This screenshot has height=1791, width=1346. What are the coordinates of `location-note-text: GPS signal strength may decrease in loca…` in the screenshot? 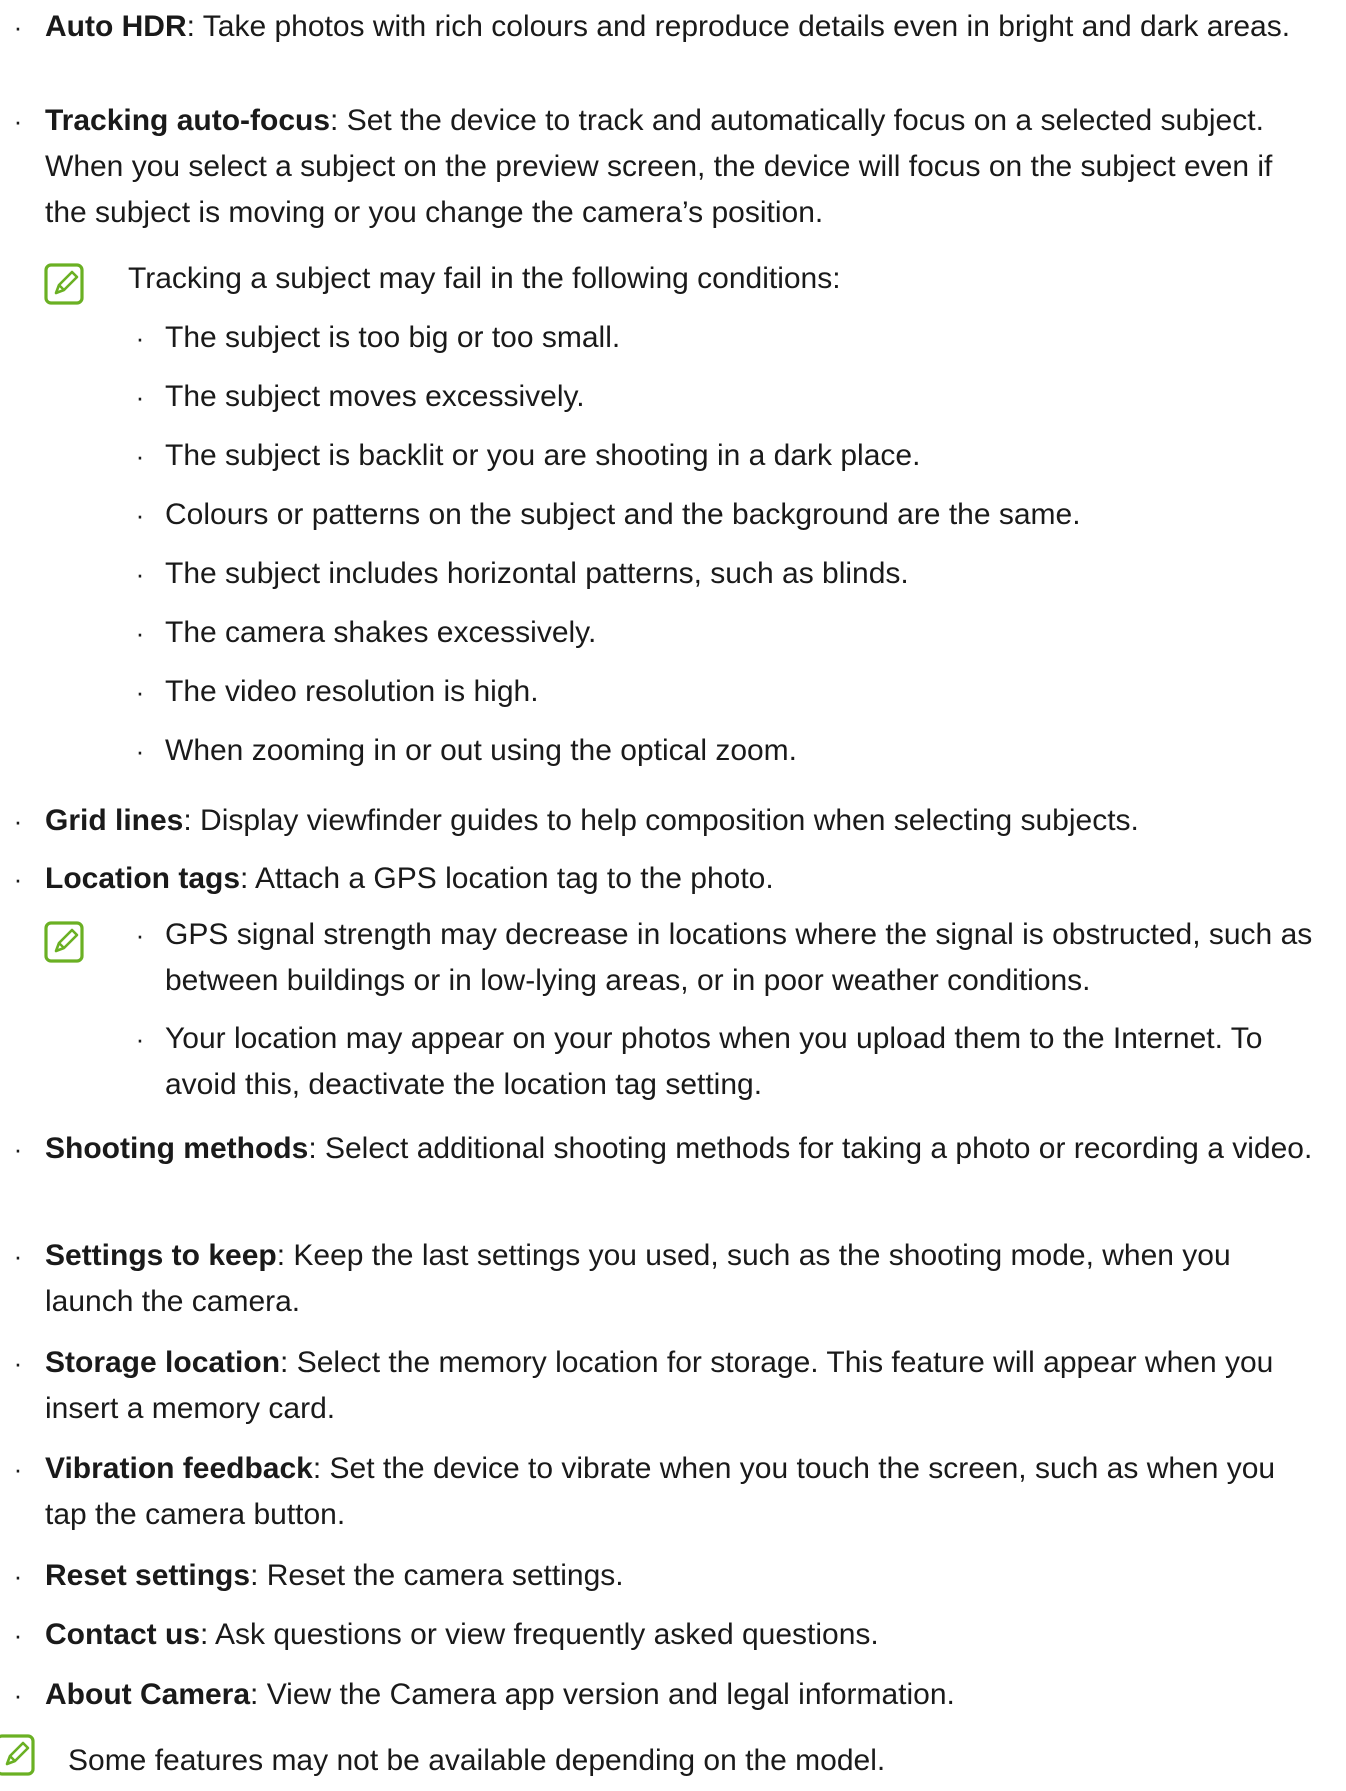 It's located at (739, 957).